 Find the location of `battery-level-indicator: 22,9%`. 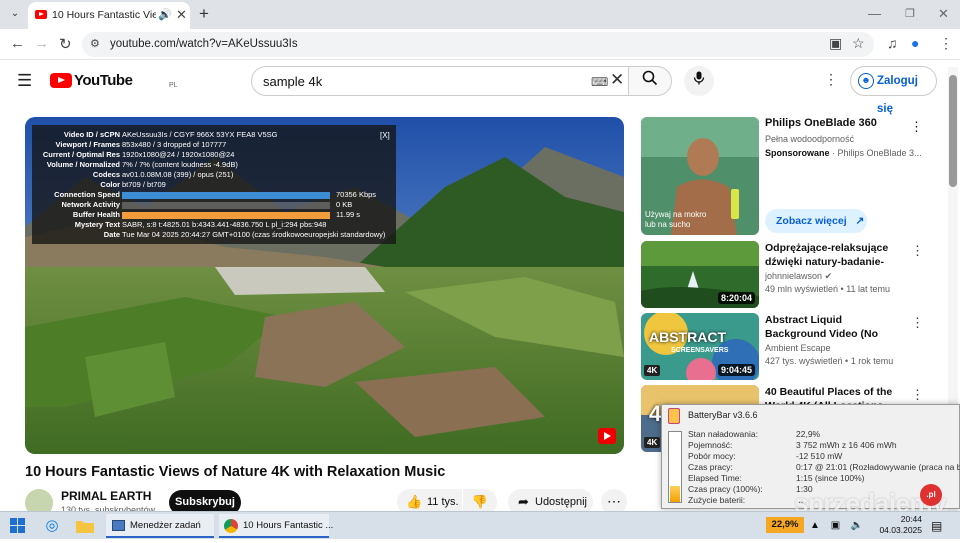

battery-level-indicator: 22,9% is located at coordinates (785, 525).